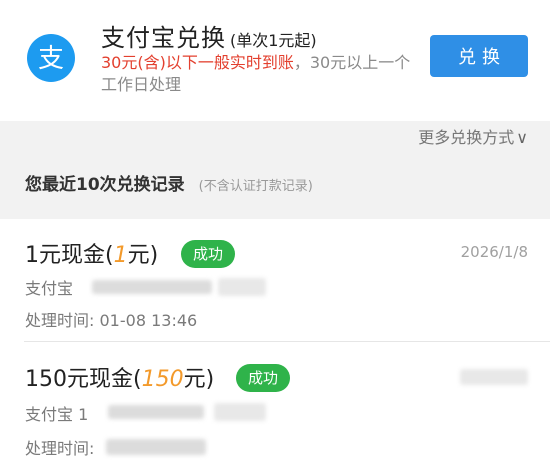  I want to click on masked-time, so click(156, 447).